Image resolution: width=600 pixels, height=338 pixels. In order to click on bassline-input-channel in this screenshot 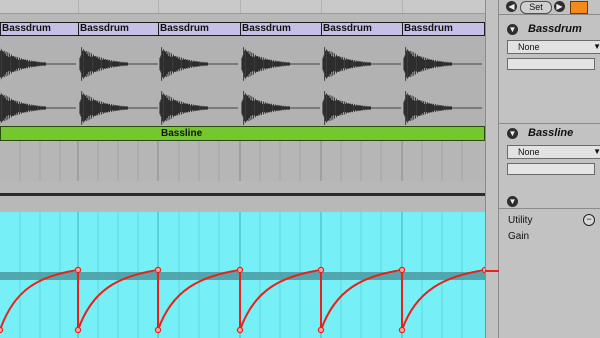, I will do `click(551, 169)`.